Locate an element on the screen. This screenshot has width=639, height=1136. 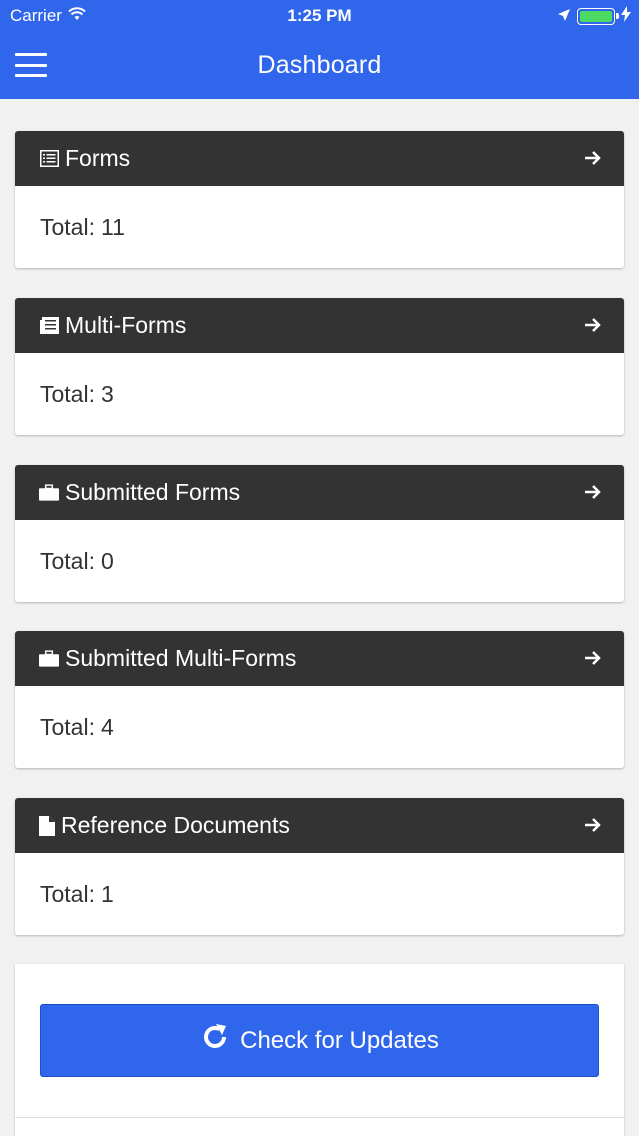
forms-card: Forms Total: 11 is located at coordinates (319, 199).